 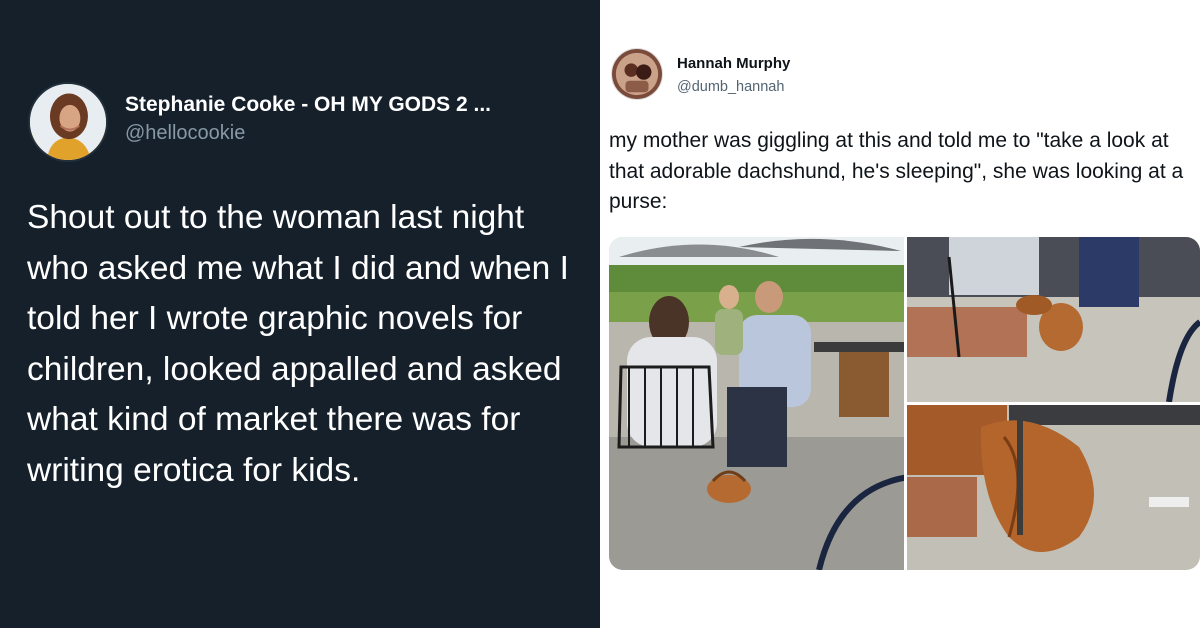 I want to click on user-handle: @hellocookie, so click(x=185, y=133).